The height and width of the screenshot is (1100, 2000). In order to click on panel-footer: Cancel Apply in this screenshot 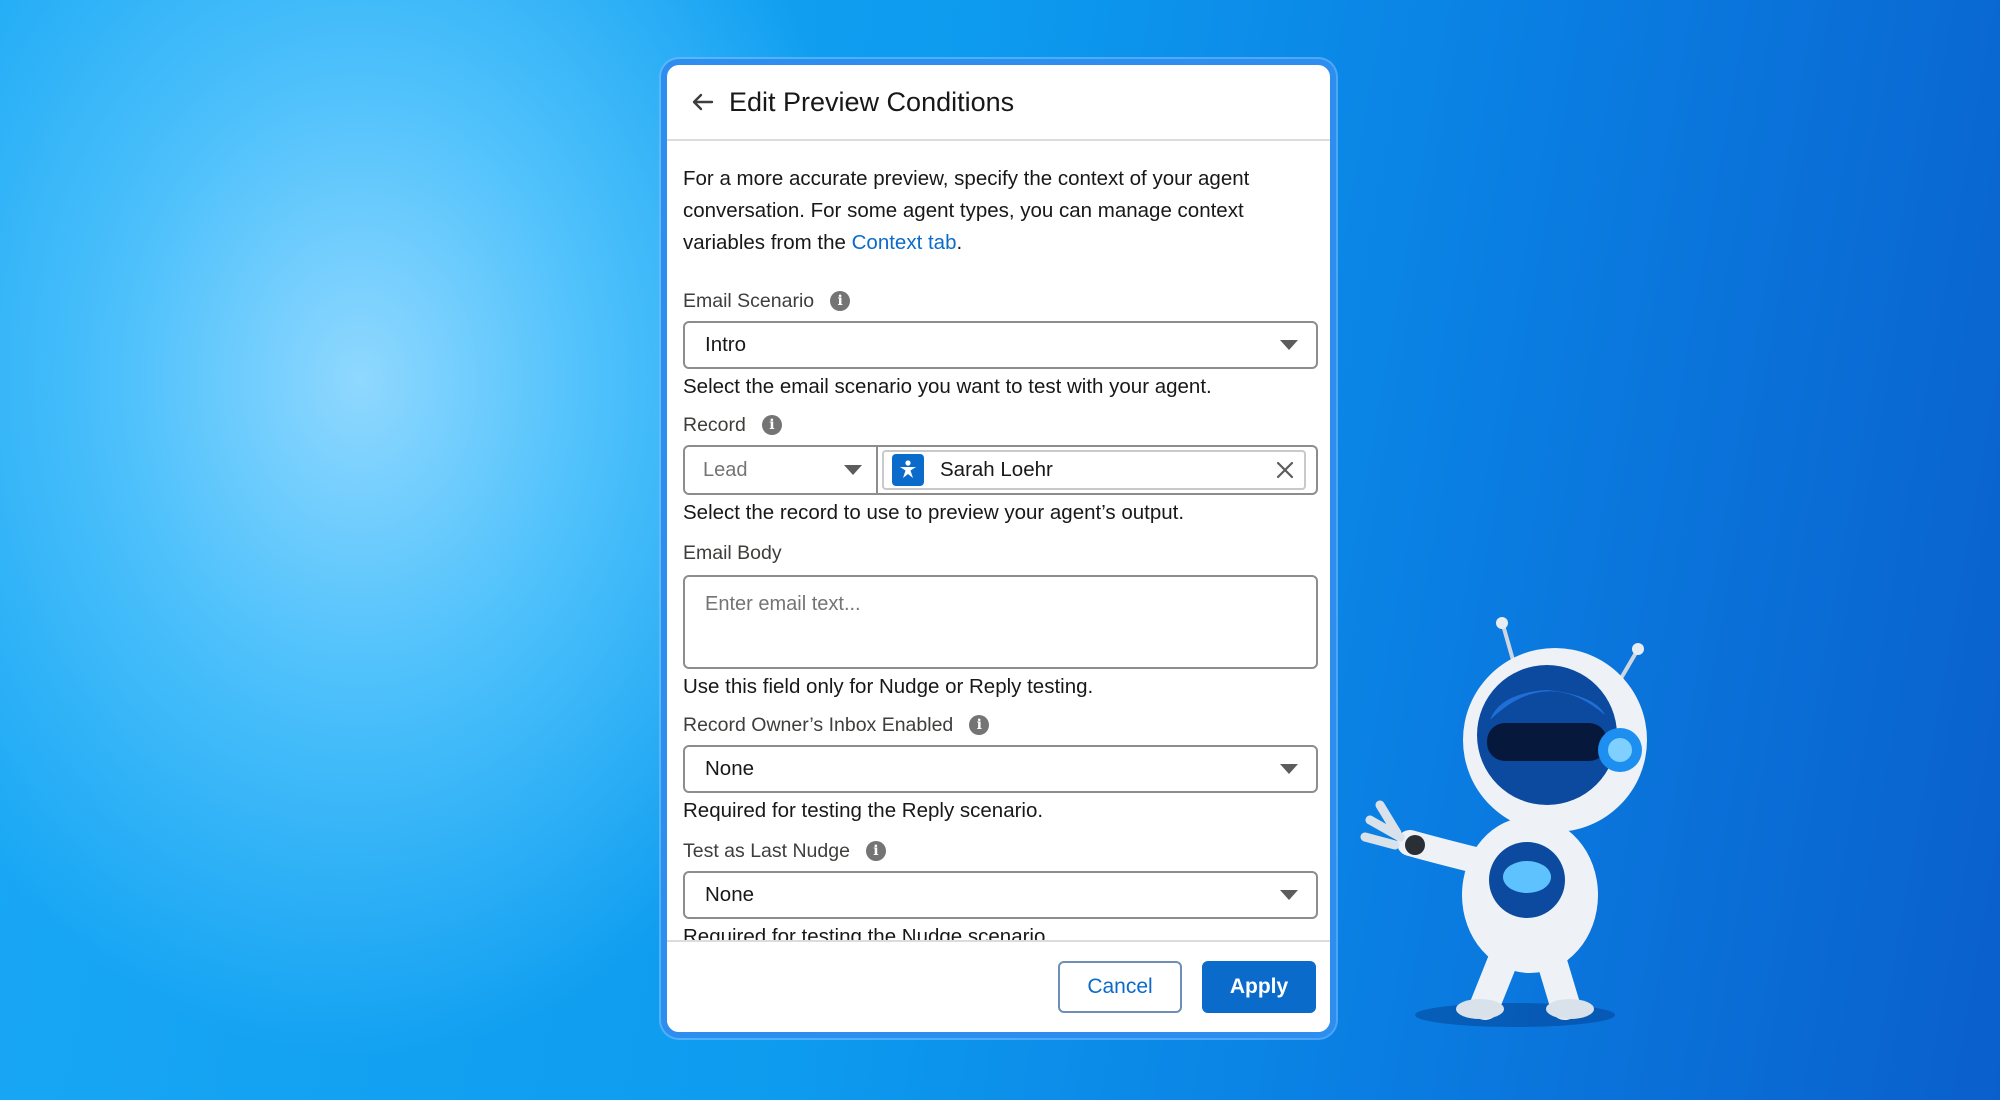, I will do `click(998, 986)`.